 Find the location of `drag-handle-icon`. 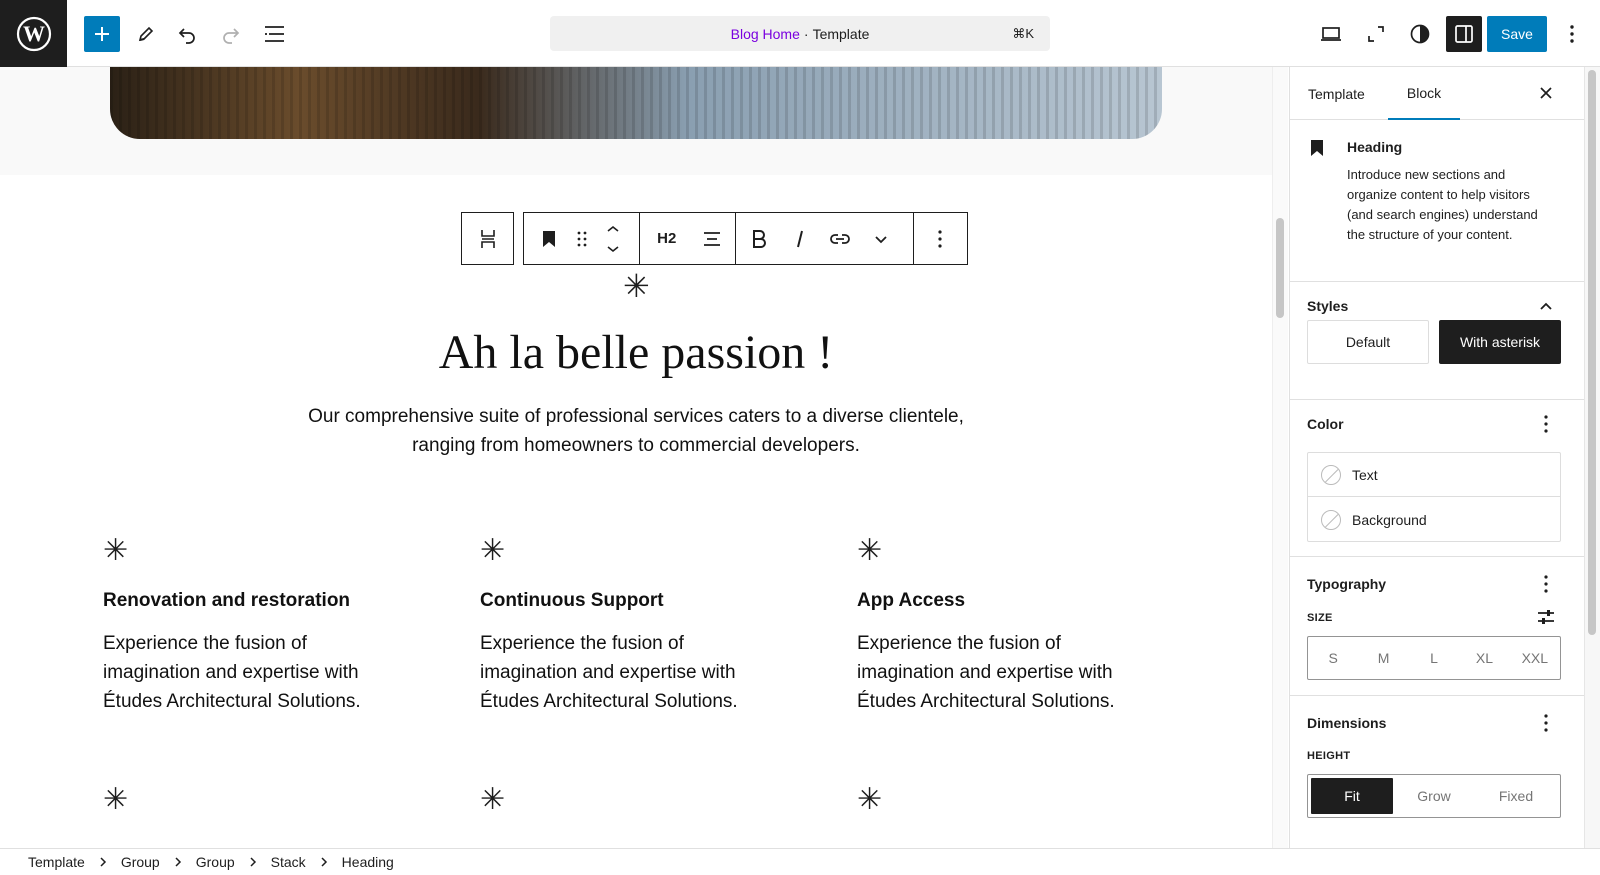

drag-handle-icon is located at coordinates (582, 238).